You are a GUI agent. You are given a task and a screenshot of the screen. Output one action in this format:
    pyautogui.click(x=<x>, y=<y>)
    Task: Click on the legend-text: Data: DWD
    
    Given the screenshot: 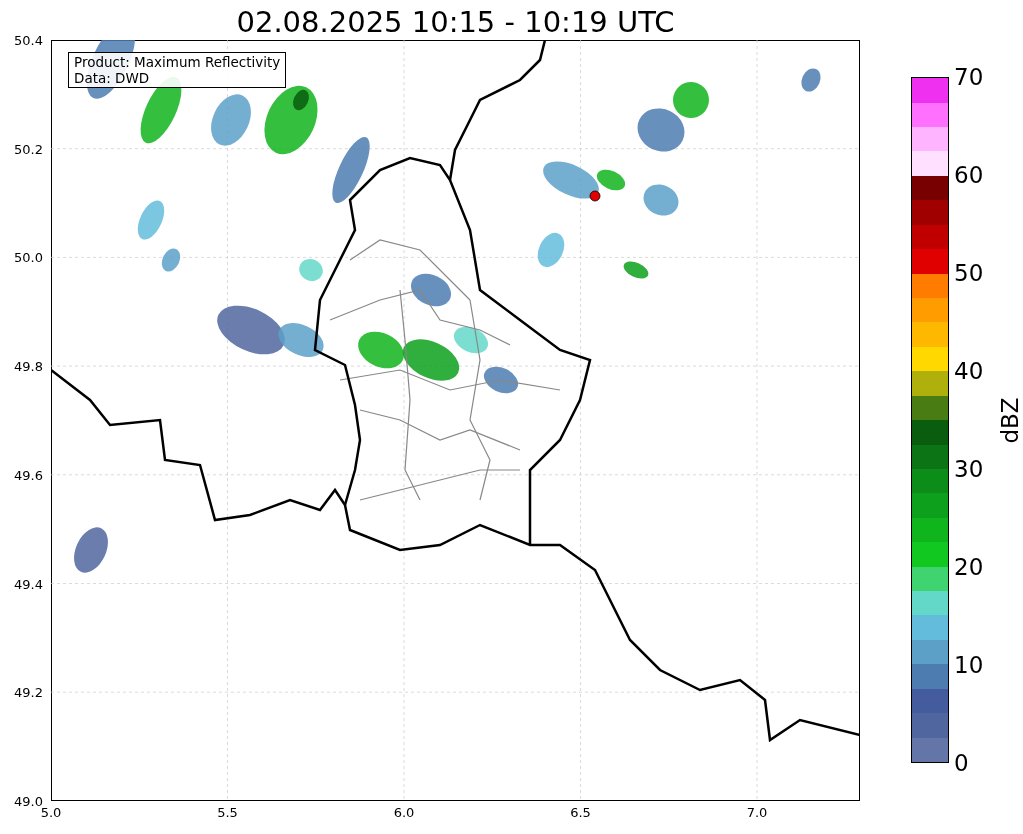 What is the action you would take?
    pyautogui.click(x=112, y=78)
    